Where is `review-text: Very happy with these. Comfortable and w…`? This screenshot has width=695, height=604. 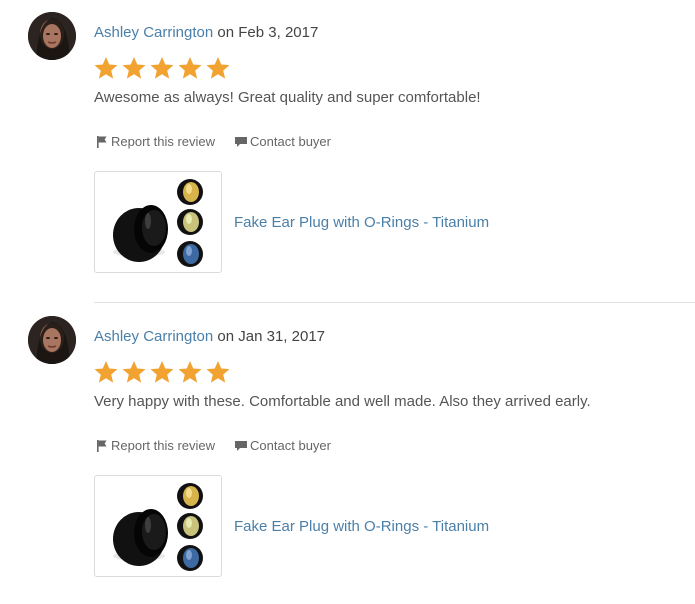 review-text: Very happy with these. Comfortable and w… is located at coordinates (342, 401).